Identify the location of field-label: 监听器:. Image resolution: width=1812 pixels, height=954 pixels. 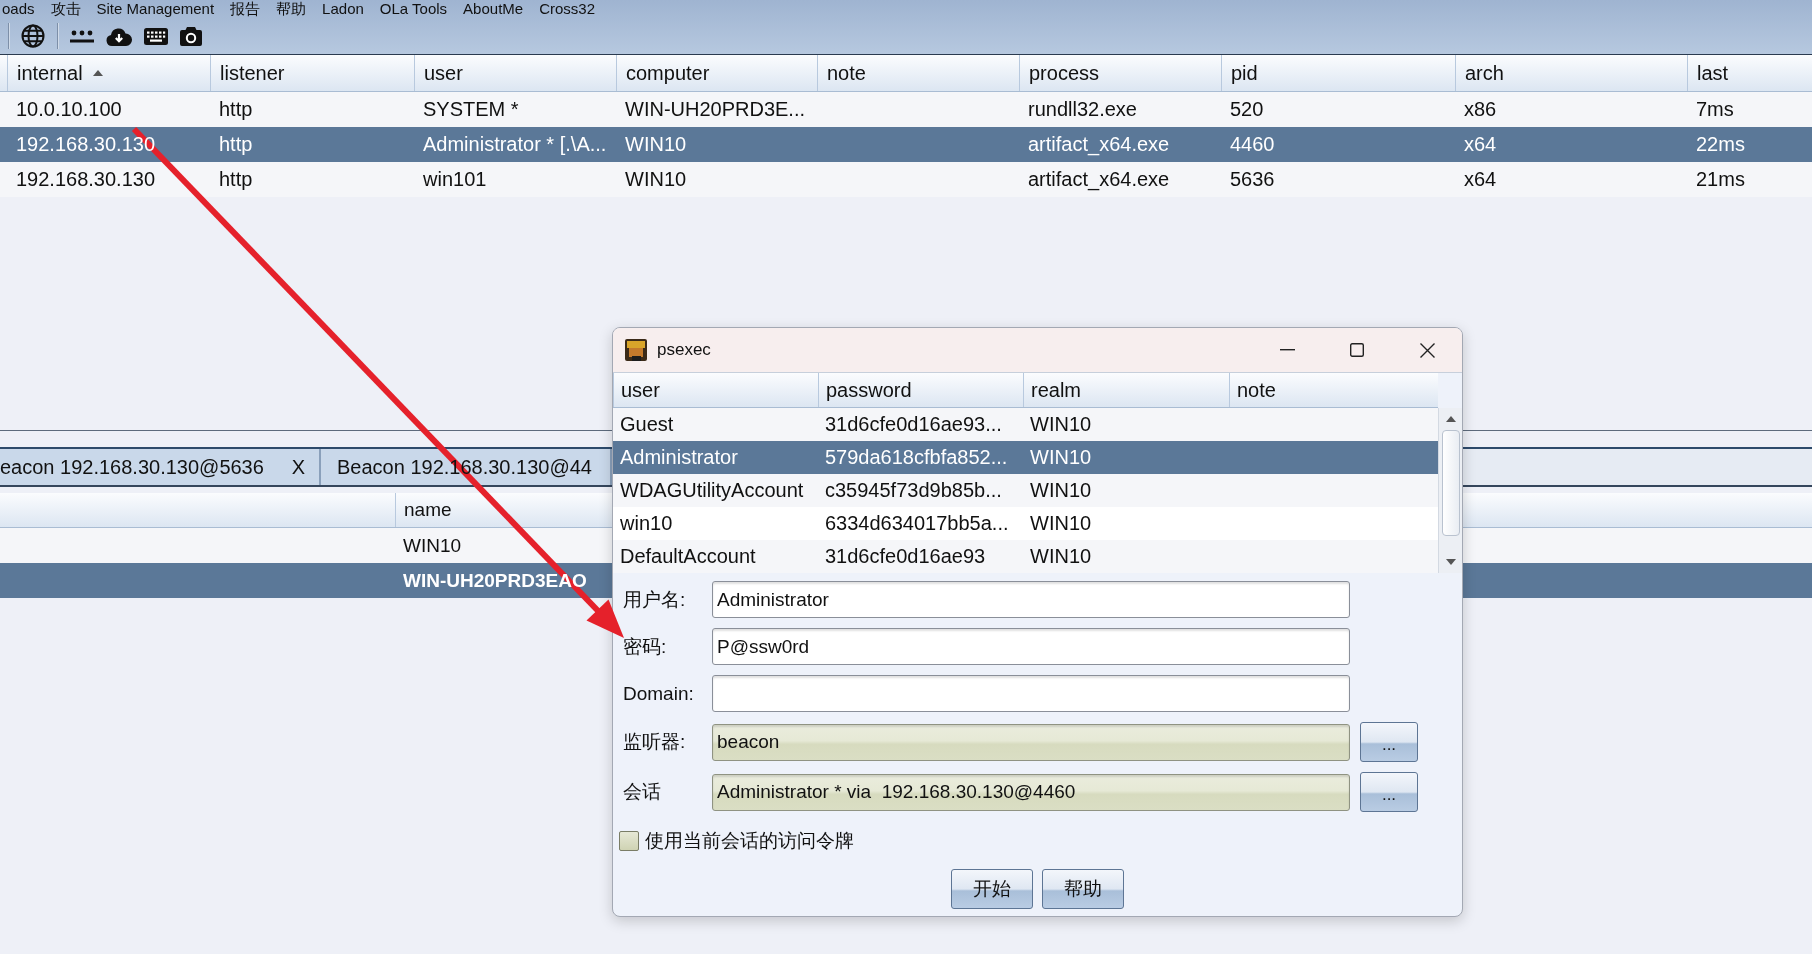
(654, 742).